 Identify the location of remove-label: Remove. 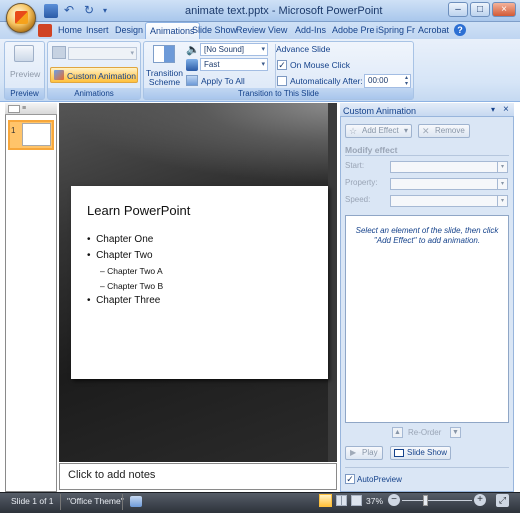
(450, 130).